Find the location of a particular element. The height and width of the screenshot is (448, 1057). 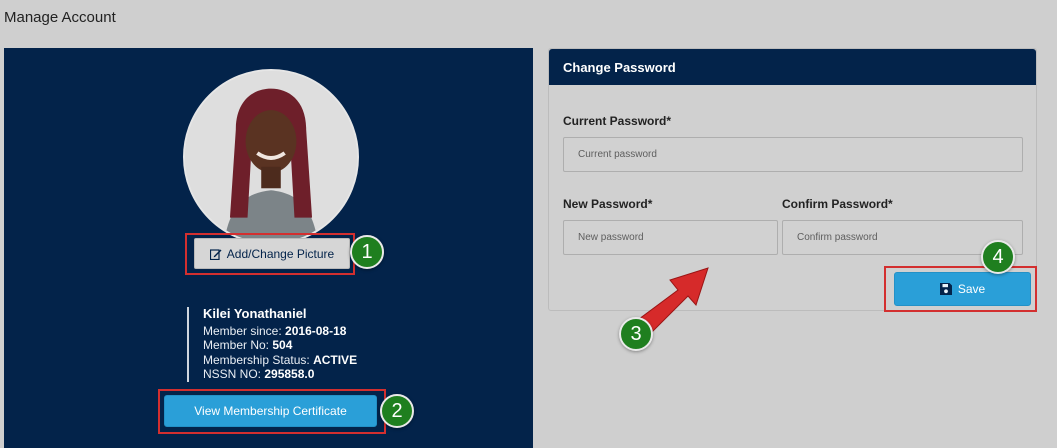

current-password-label: Current Password* is located at coordinates (617, 121).